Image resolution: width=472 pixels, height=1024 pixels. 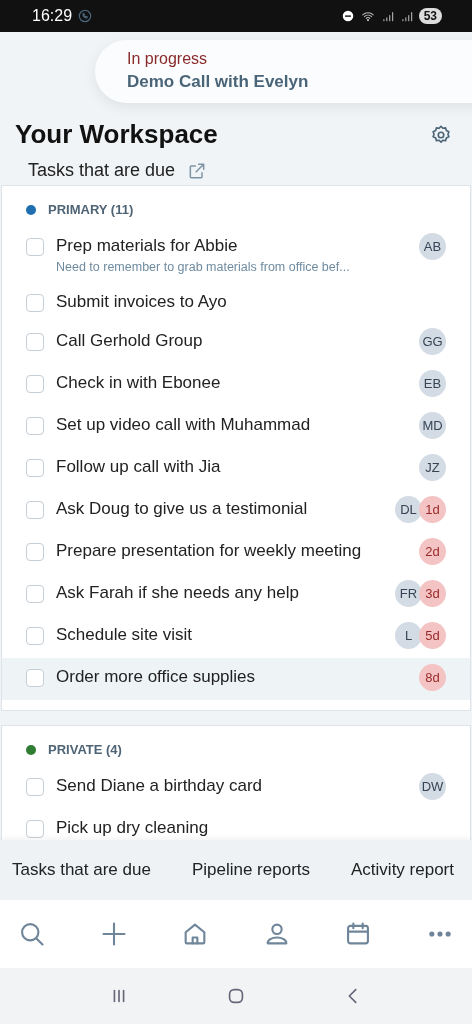 I want to click on task-row: Check in with Ebonee EB, so click(x=236, y=385).